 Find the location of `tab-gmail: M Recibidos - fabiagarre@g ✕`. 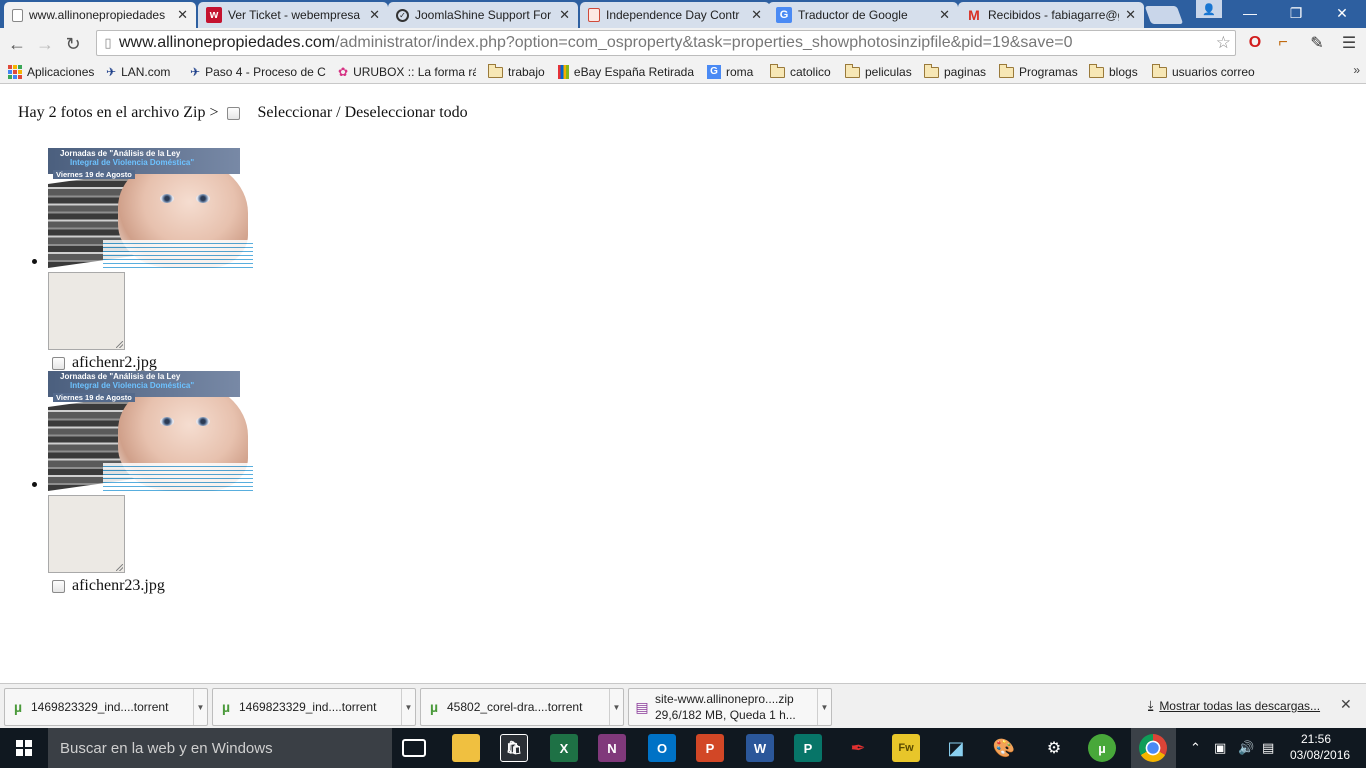

tab-gmail: M Recibidos - fabiagarre@g ✕ is located at coordinates (1051, 15).